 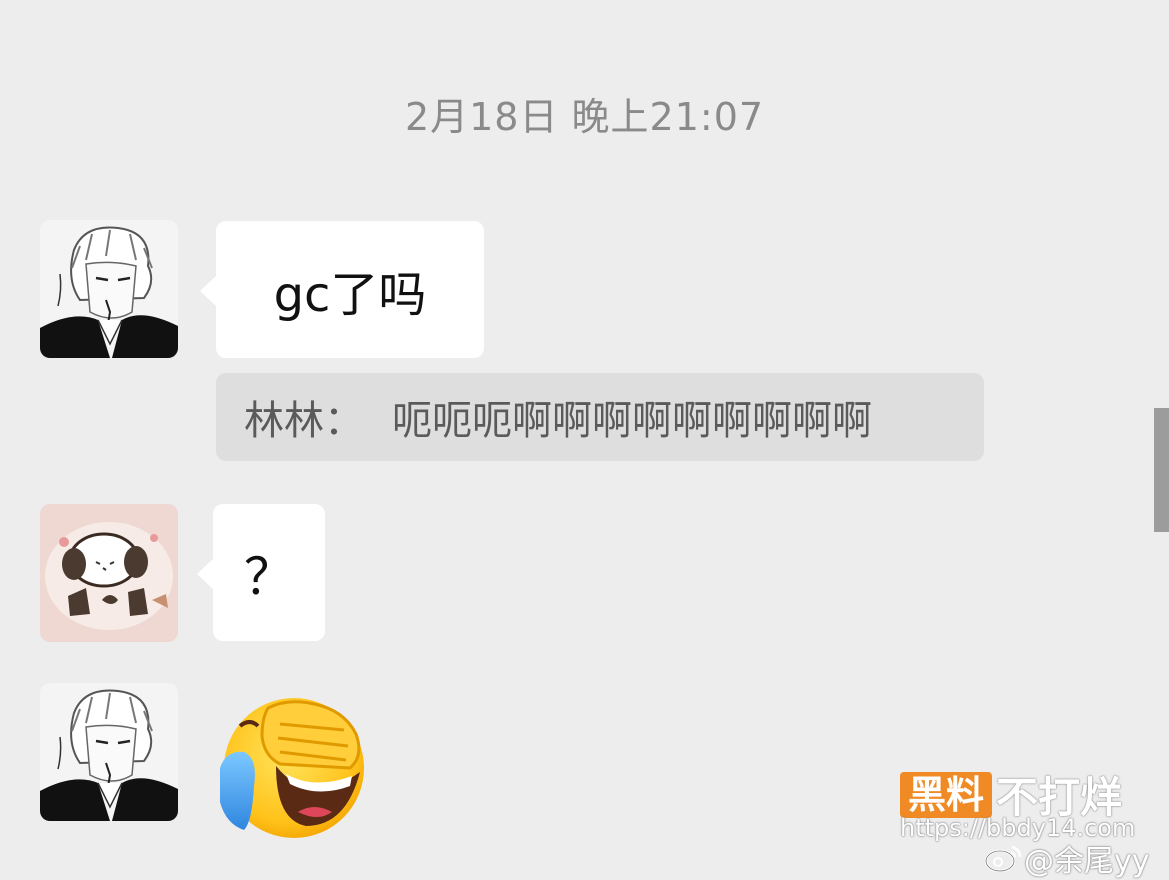 I want to click on watermark-weibo: @余尾yy, so click(x=1067, y=858).